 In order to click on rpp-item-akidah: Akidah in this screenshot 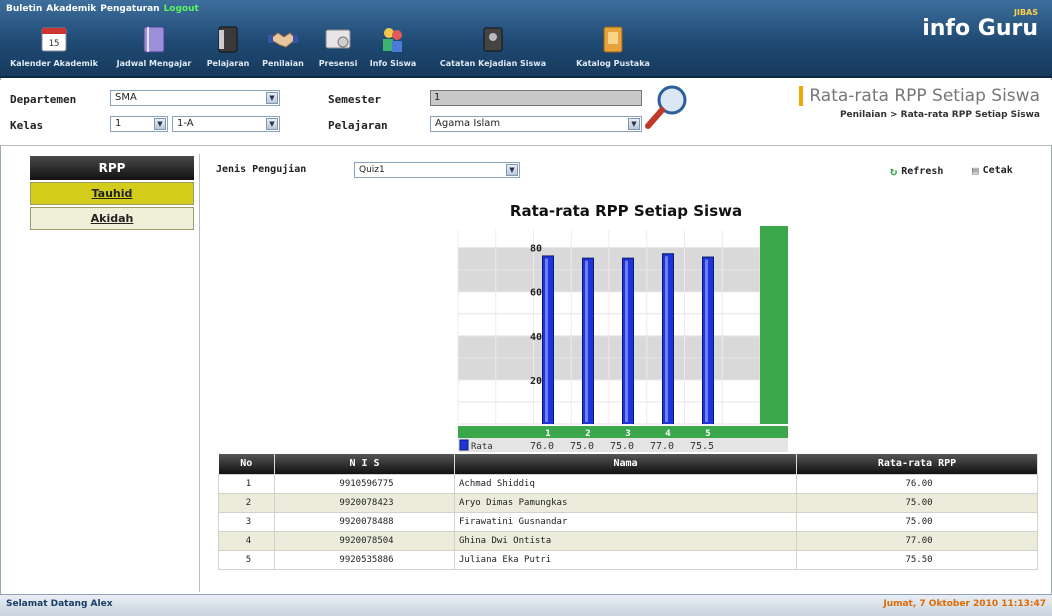, I will do `click(112, 218)`.